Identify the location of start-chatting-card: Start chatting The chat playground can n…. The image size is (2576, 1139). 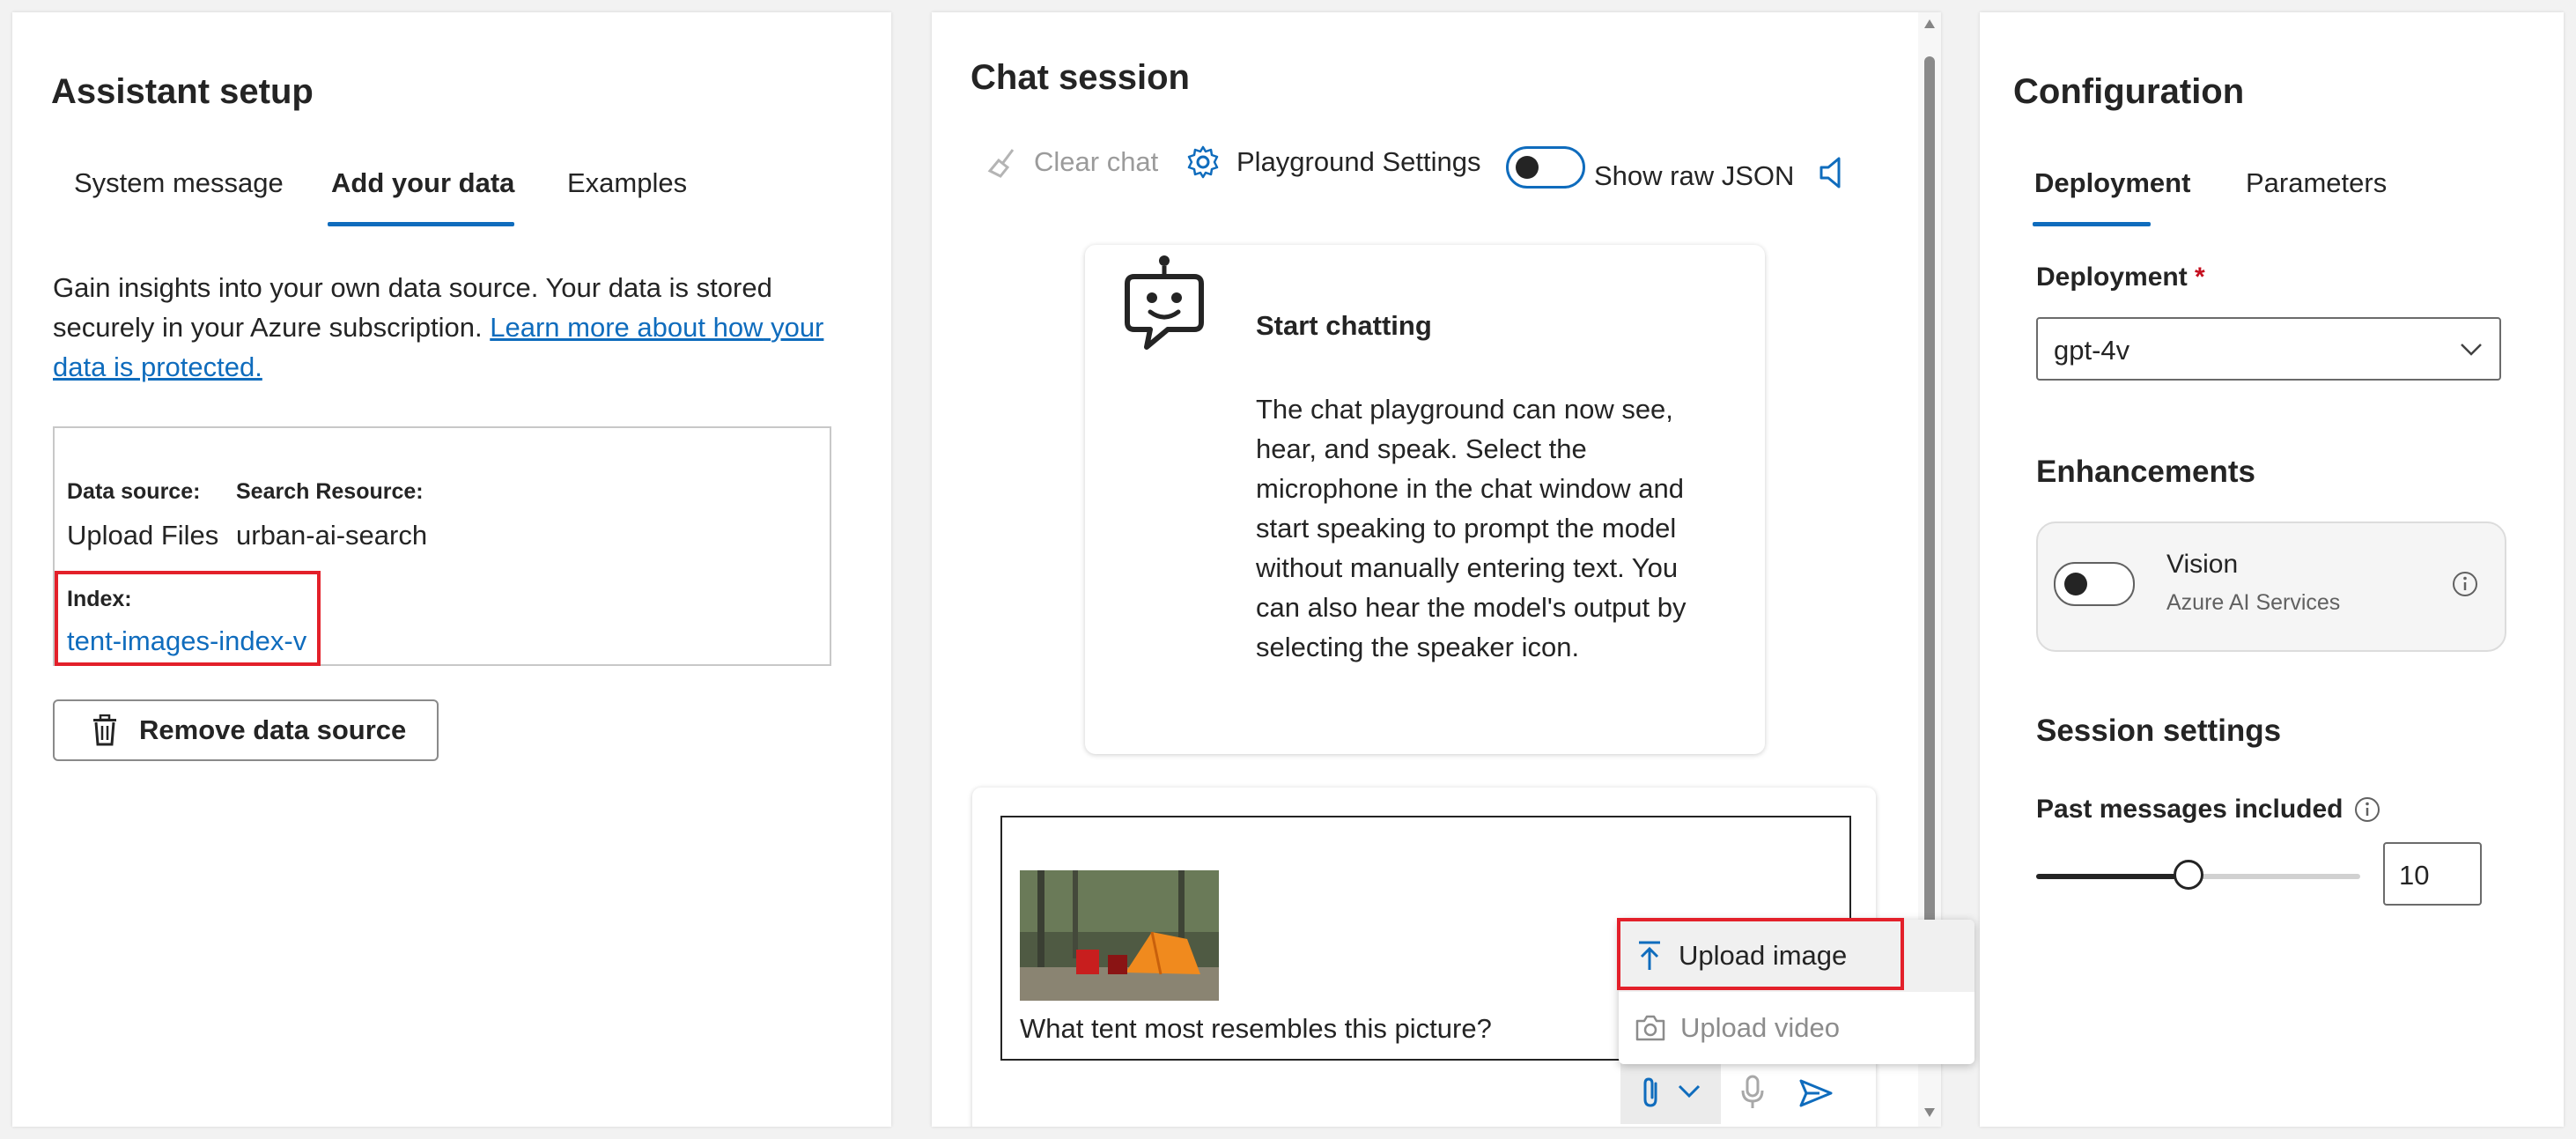
(1425, 499).